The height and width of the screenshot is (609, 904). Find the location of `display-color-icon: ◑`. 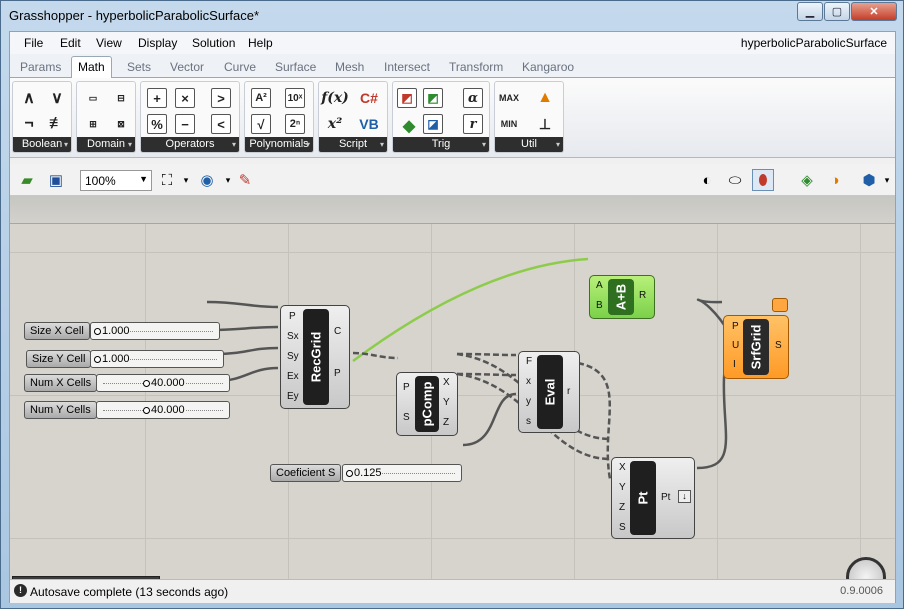

display-color-icon: ◑ is located at coordinates (835, 180).